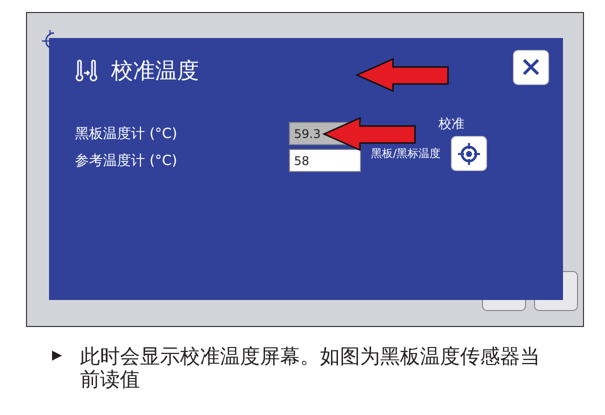 This screenshot has height=415, width=605. I want to click on calibrate-heading: 校准, so click(451, 124).